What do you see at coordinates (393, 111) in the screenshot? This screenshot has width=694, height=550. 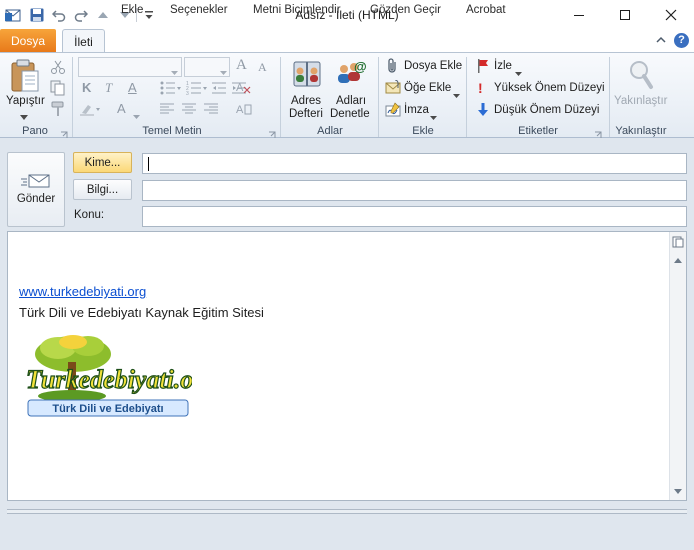 I see `signature-icon` at bounding box center [393, 111].